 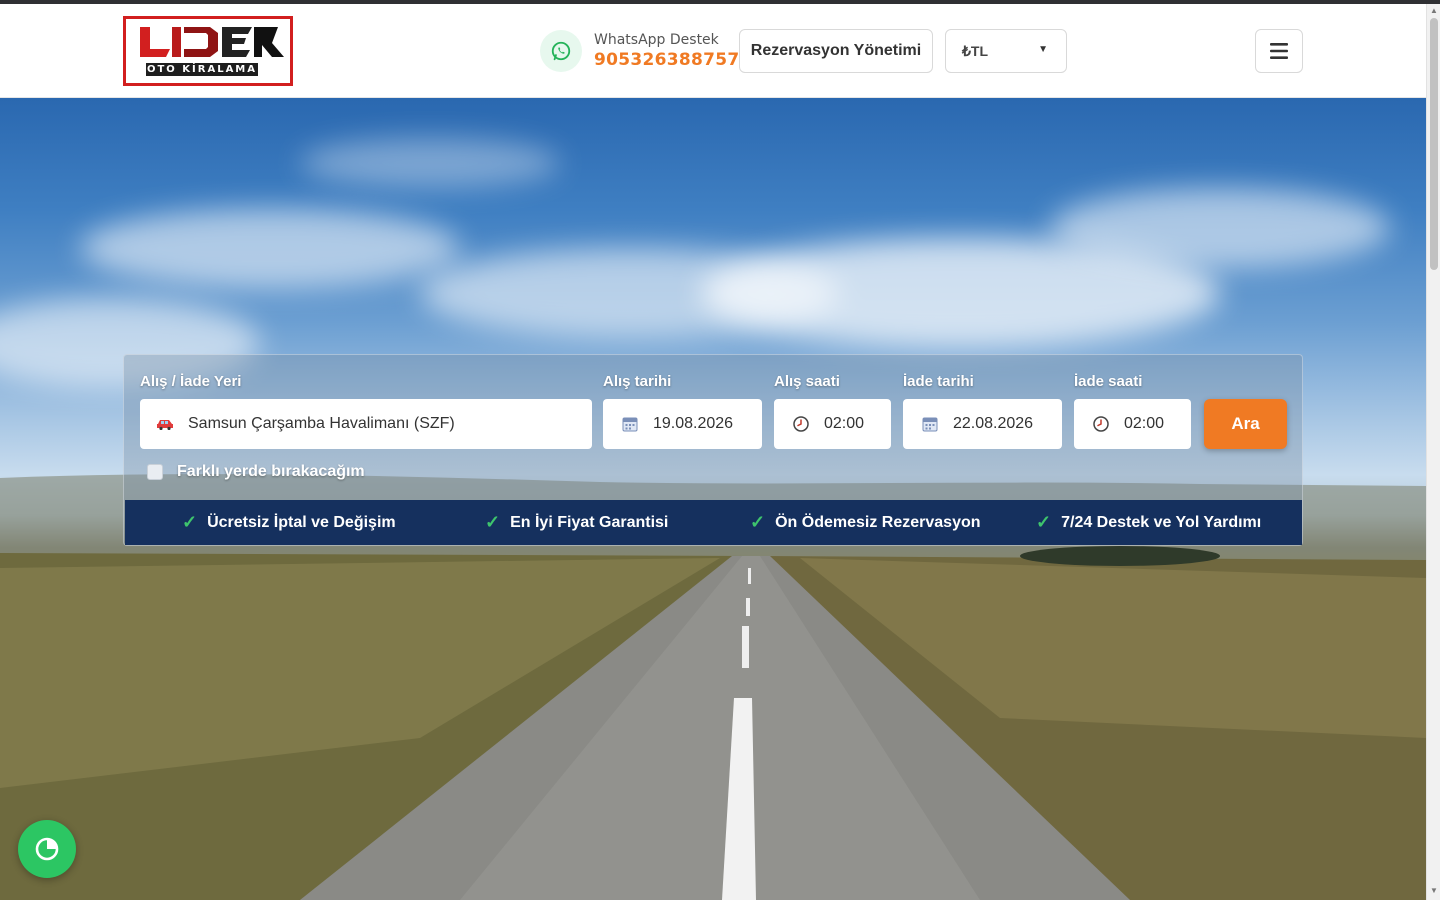 I want to click on return-date-field: 22.08.2026, so click(x=982, y=424).